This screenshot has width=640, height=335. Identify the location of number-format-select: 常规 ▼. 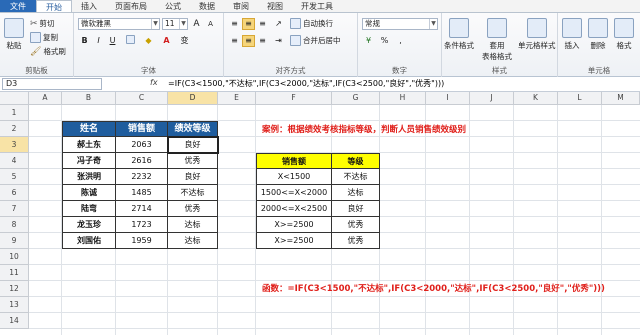
(400, 24).